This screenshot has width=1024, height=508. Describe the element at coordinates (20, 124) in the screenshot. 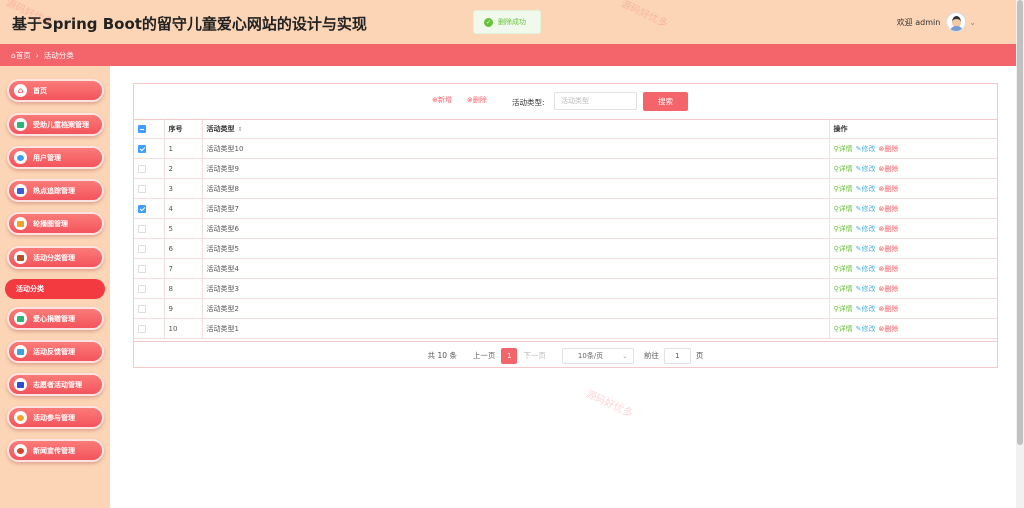

I see `folder-icon` at that location.